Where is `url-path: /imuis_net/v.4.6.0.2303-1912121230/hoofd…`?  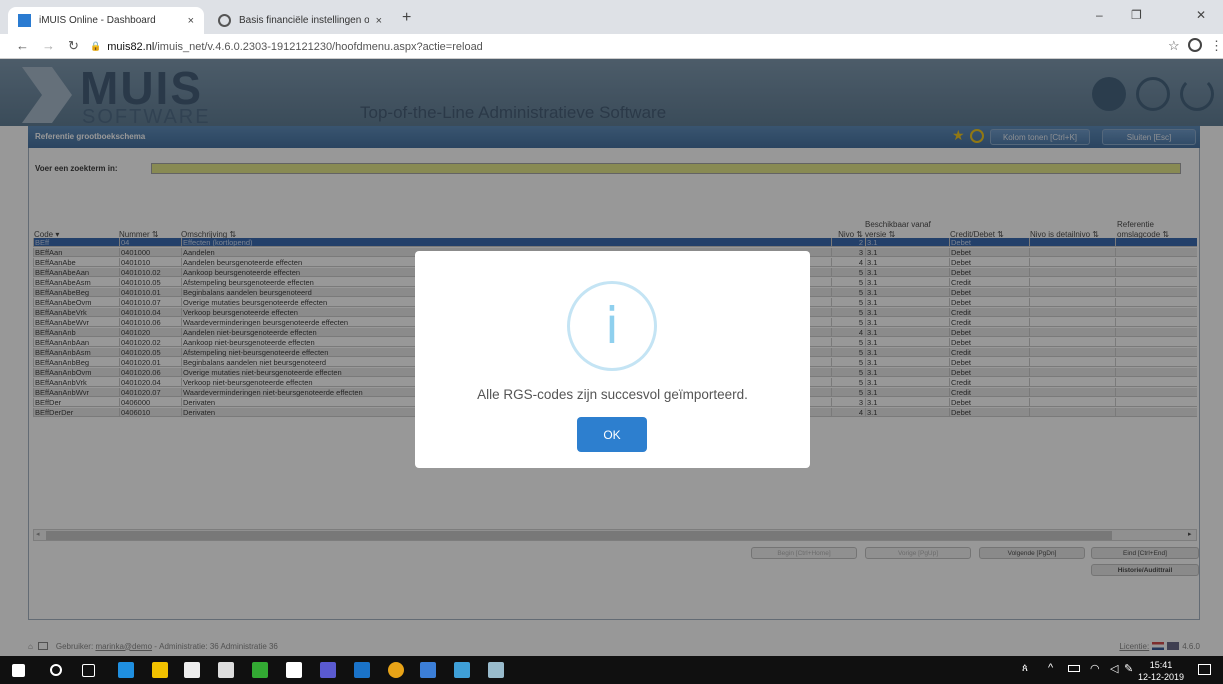
url-path: /imuis_net/v.4.6.0.2303-1912121230/hoofd… is located at coordinates (318, 46).